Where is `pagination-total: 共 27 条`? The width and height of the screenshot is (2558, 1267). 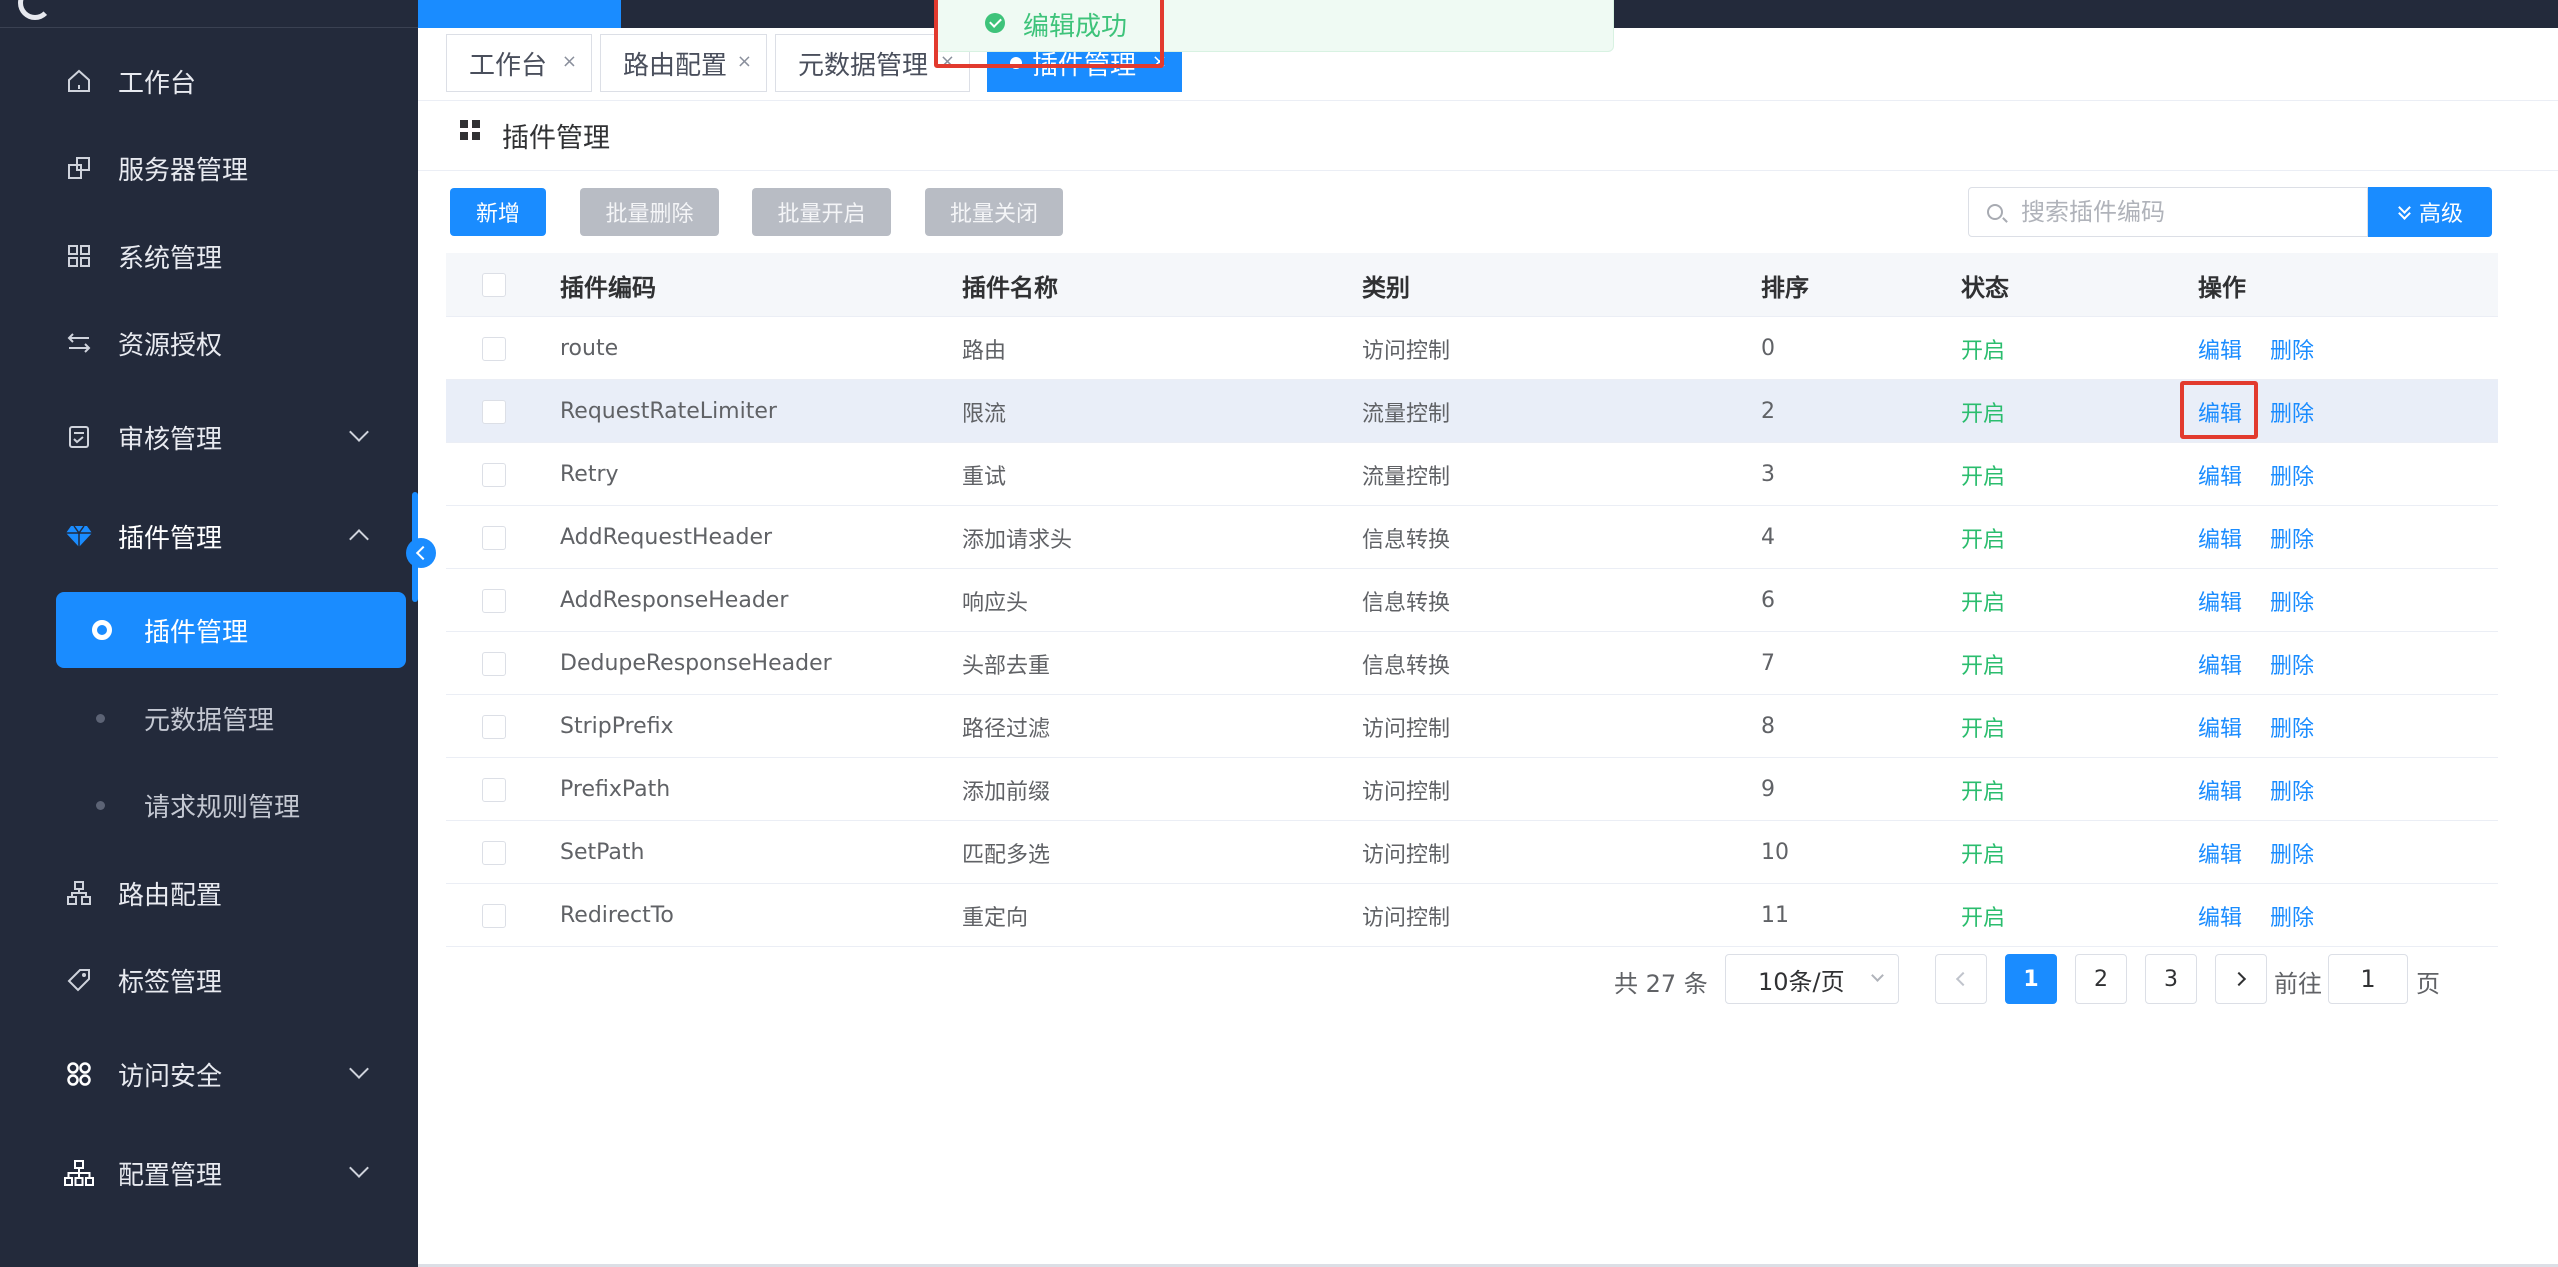 pagination-total: 共 27 条 is located at coordinates (1661, 984).